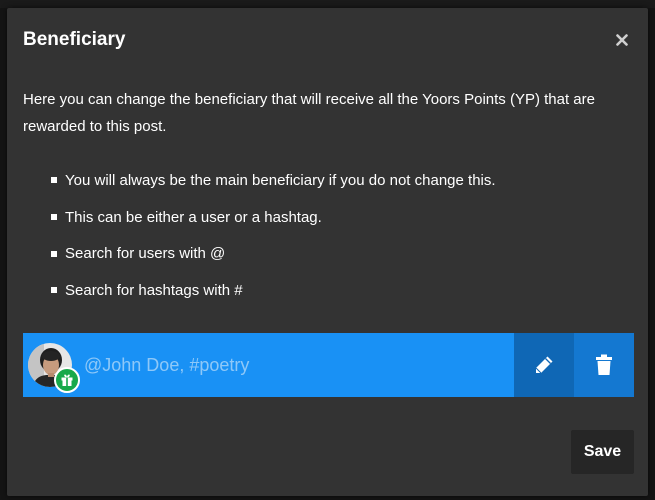 This screenshot has height=500, width=655. I want to click on edit-beneficiary-button, so click(544, 365).